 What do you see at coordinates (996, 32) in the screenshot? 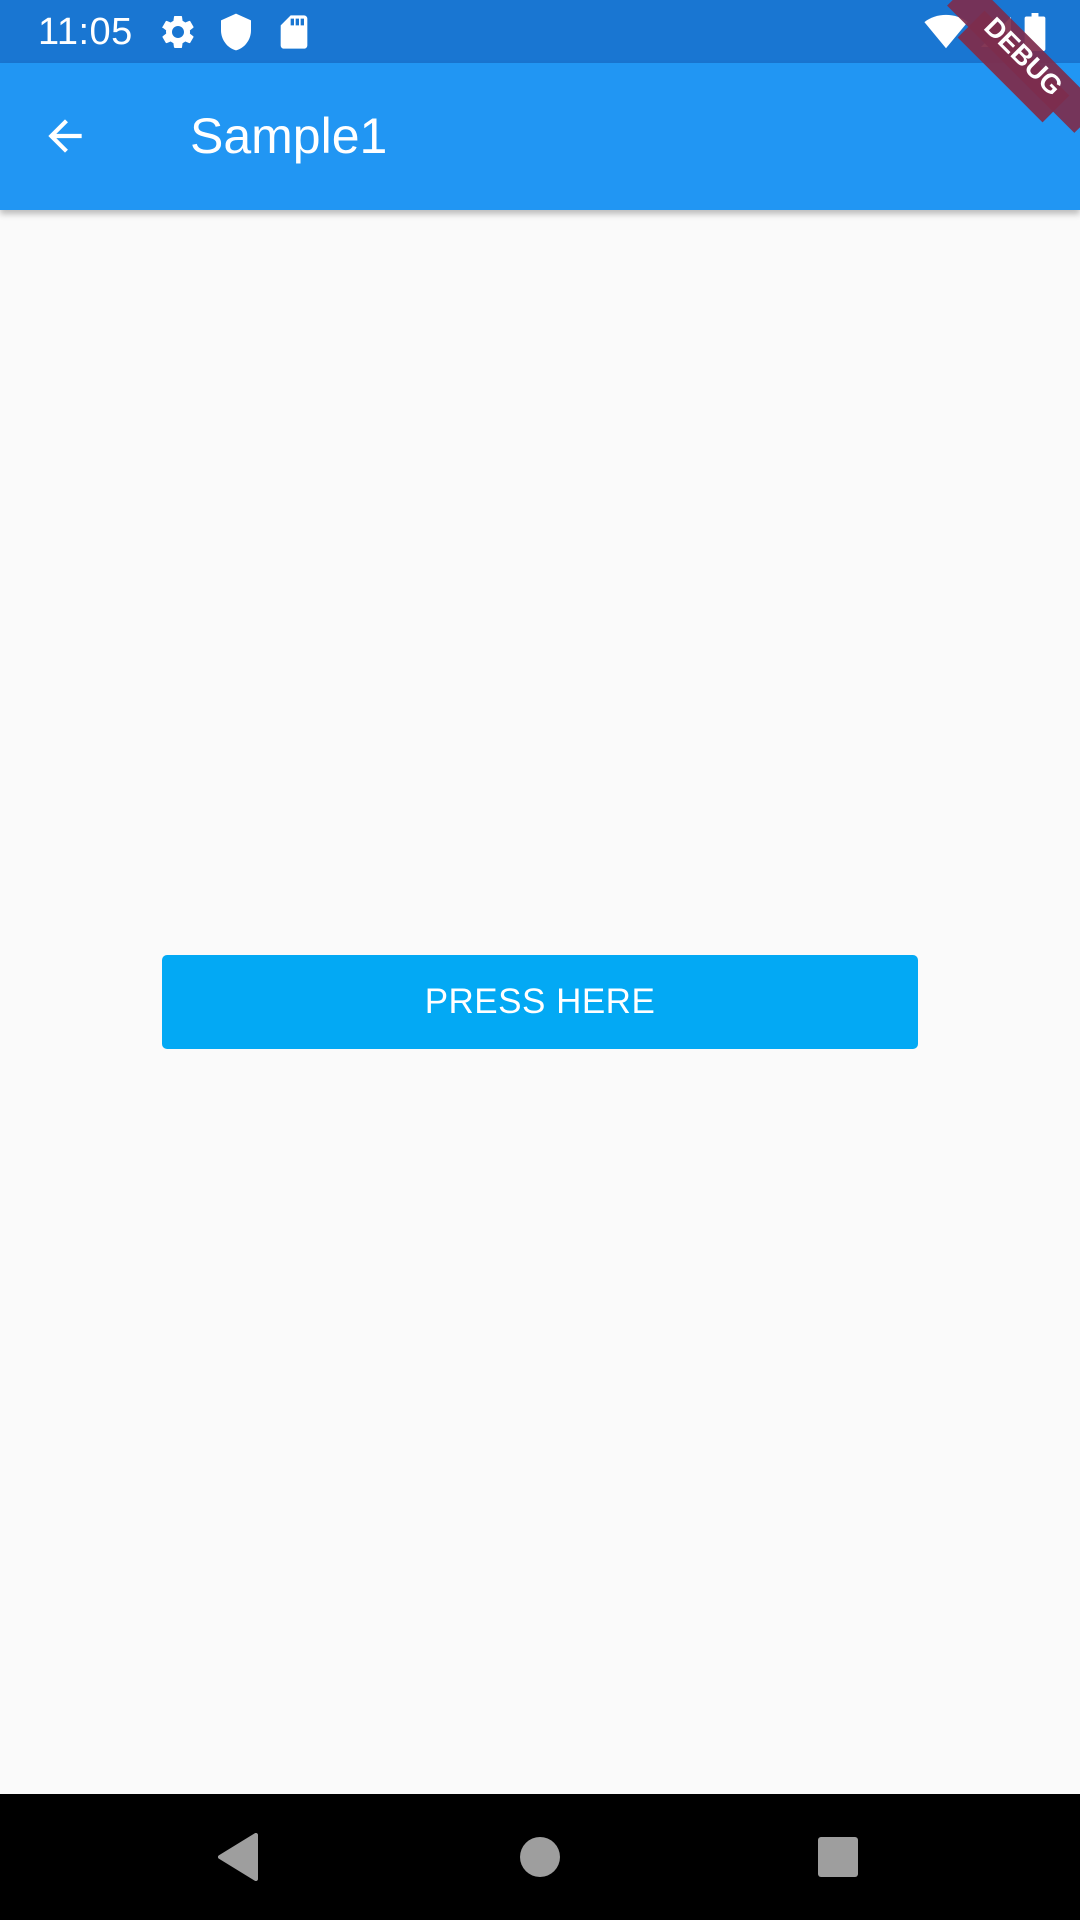
I see `cell-signal-icon` at bounding box center [996, 32].